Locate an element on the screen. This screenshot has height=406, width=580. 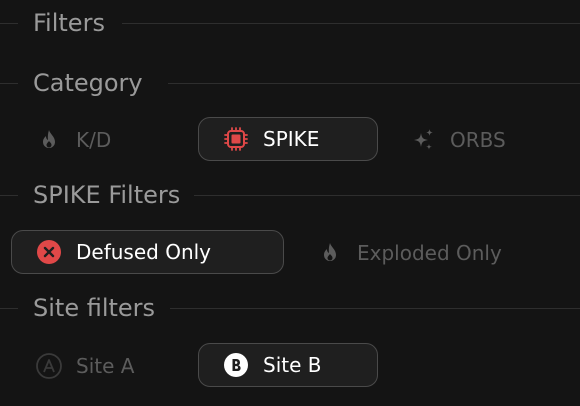
category-option-orbs: ORBS is located at coordinates (485, 140).